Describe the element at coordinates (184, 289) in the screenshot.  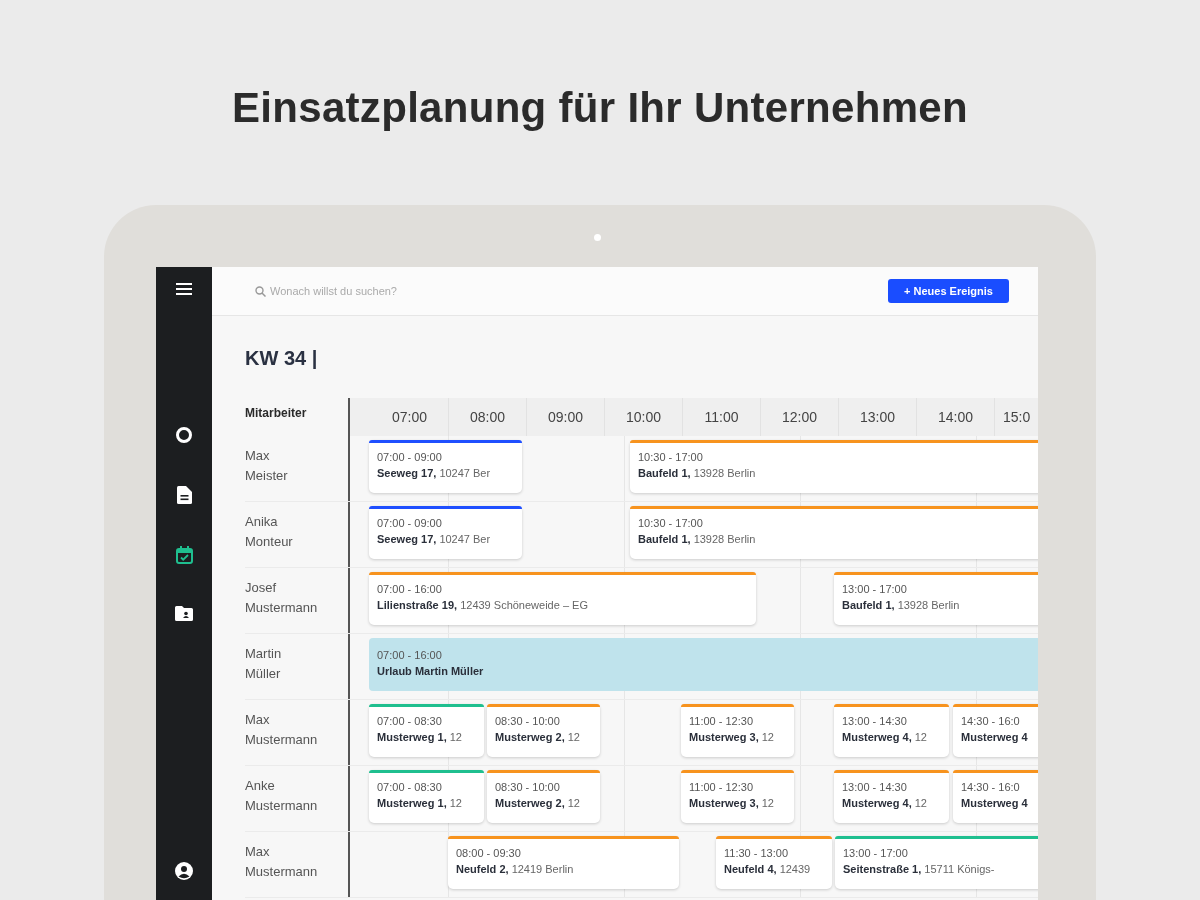
I see `menu-icon` at that location.